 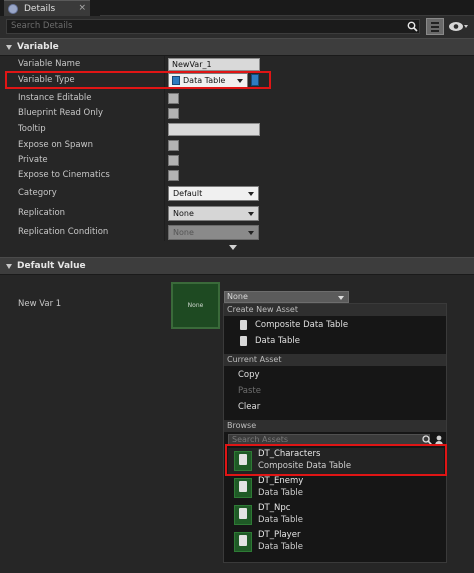 What do you see at coordinates (335, 426) in the screenshot?
I see `browse-header: Browse` at bounding box center [335, 426].